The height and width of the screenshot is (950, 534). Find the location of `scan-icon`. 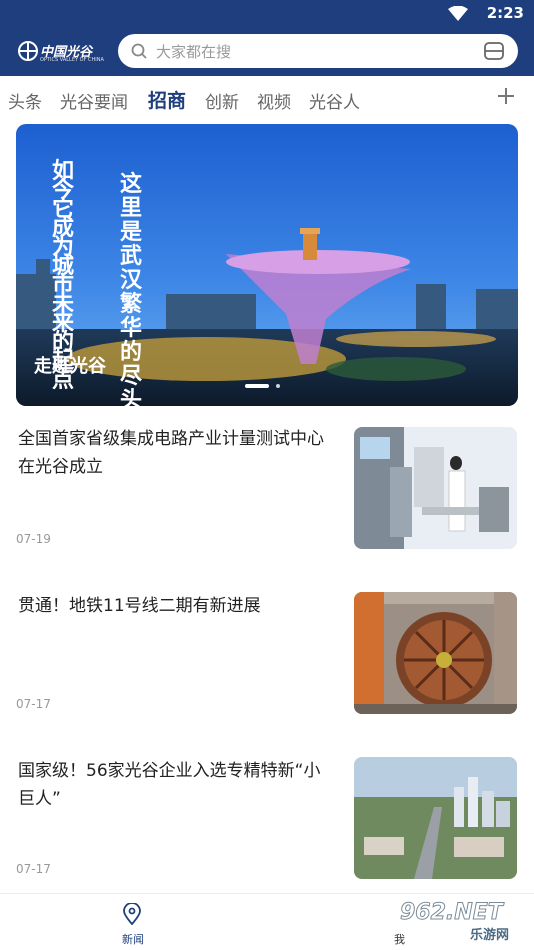

scan-icon is located at coordinates (494, 51).